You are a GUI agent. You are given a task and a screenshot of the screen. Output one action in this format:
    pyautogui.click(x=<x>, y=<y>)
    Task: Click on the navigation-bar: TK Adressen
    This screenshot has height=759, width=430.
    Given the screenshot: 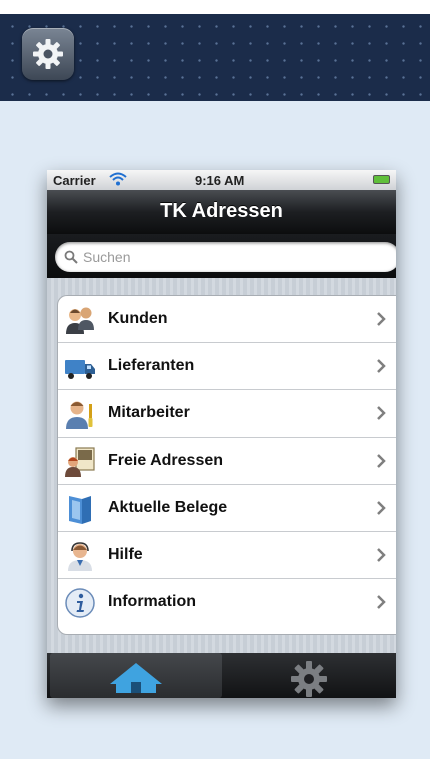 What is the action you would take?
    pyautogui.click(x=221, y=212)
    